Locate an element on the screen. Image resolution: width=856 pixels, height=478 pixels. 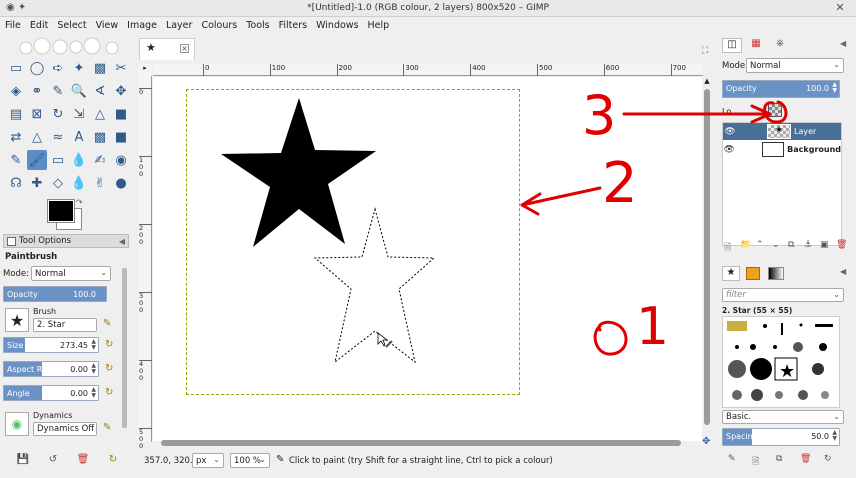
measure-icon: ∢ is located at coordinates (100, 91).